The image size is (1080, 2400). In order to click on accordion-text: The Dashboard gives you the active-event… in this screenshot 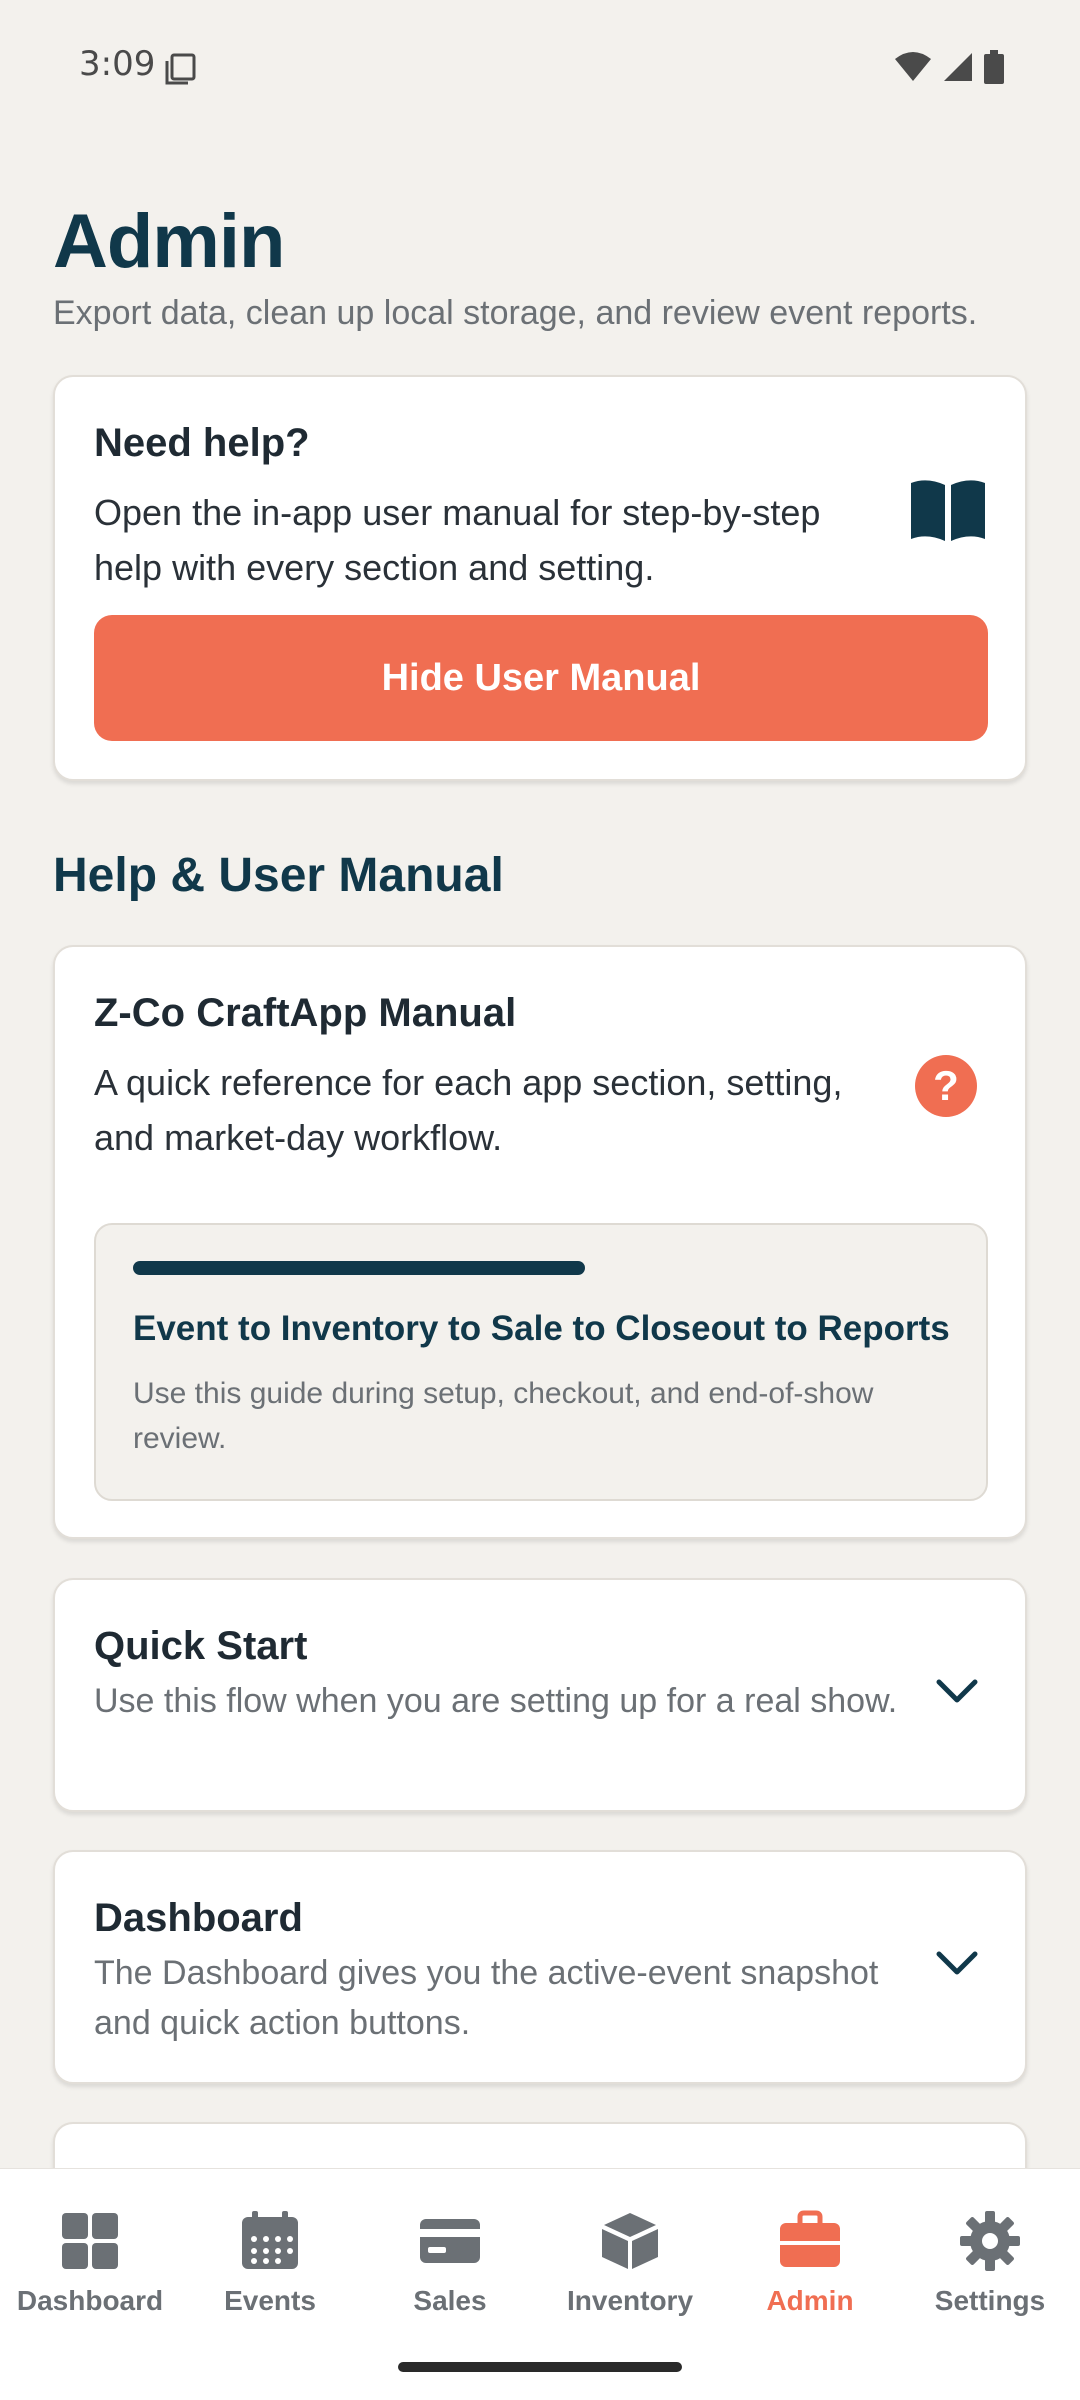, I will do `click(486, 1998)`.